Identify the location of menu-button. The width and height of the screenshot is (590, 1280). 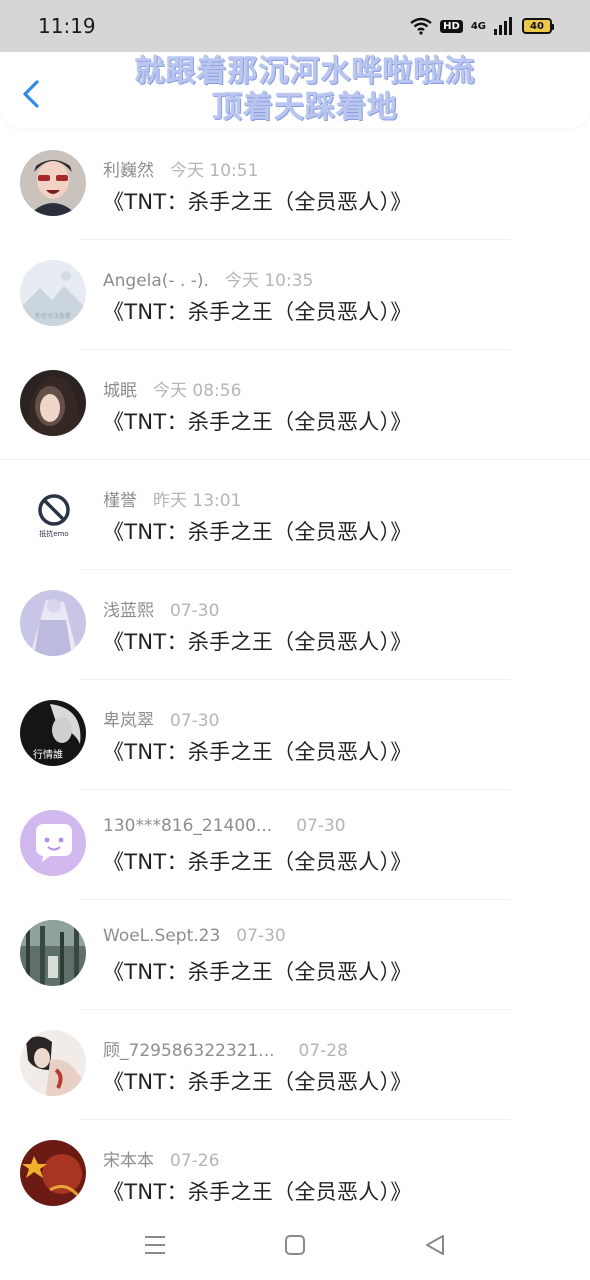
(155, 1245).